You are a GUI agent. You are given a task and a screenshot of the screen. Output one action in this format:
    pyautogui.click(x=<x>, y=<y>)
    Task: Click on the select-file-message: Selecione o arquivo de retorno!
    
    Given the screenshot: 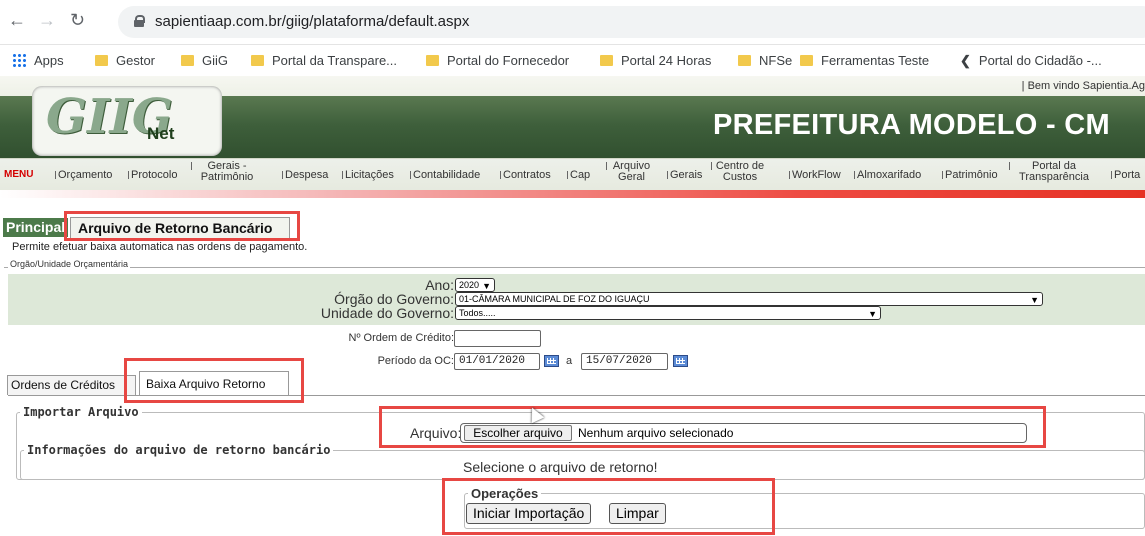 What is the action you would take?
    pyautogui.click(x=560, y=467)
    